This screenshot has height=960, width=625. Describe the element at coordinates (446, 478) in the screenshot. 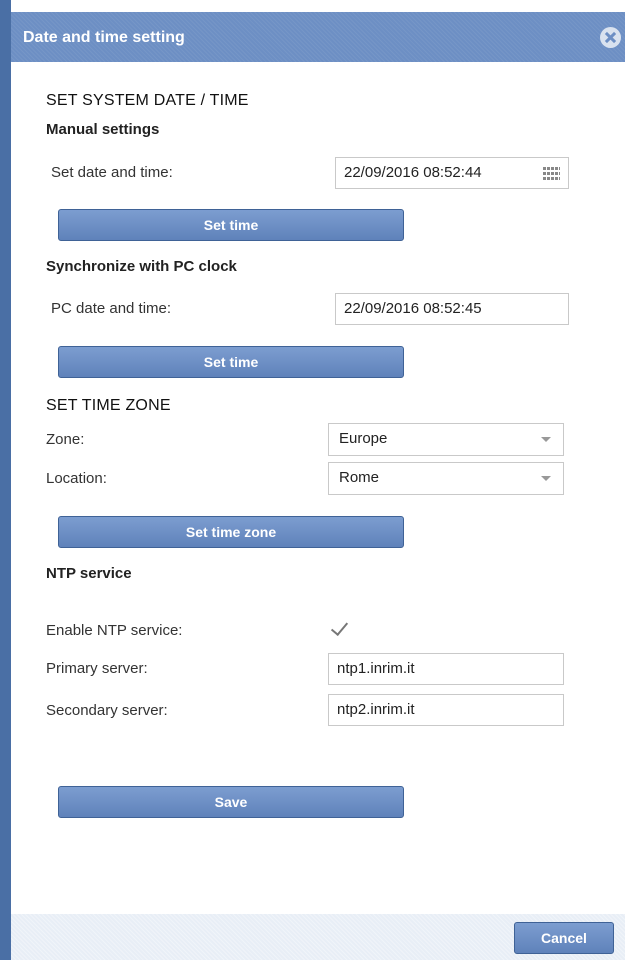

I see `location-select: Rome` at that location.